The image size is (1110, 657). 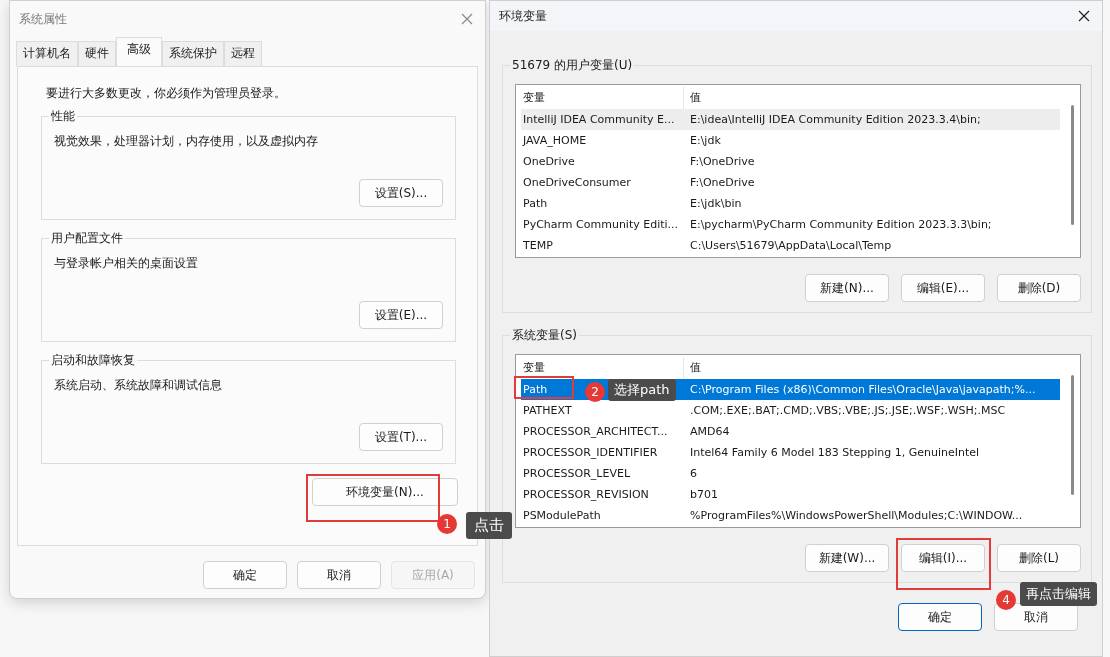 I want to click on group-description: 与登录帐户相关的桌面设置, so click(x=126, y=263).